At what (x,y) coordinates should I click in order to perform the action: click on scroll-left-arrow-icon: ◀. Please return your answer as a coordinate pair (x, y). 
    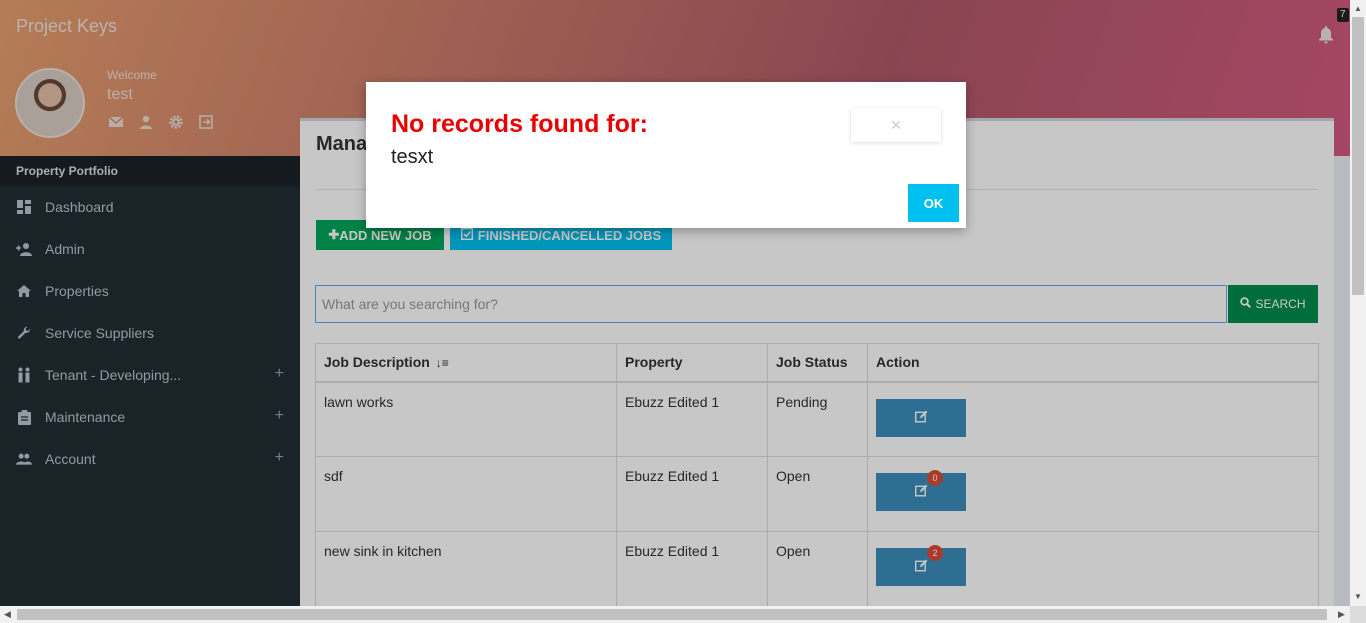
    Looking at the image, I should click on (7, 614).